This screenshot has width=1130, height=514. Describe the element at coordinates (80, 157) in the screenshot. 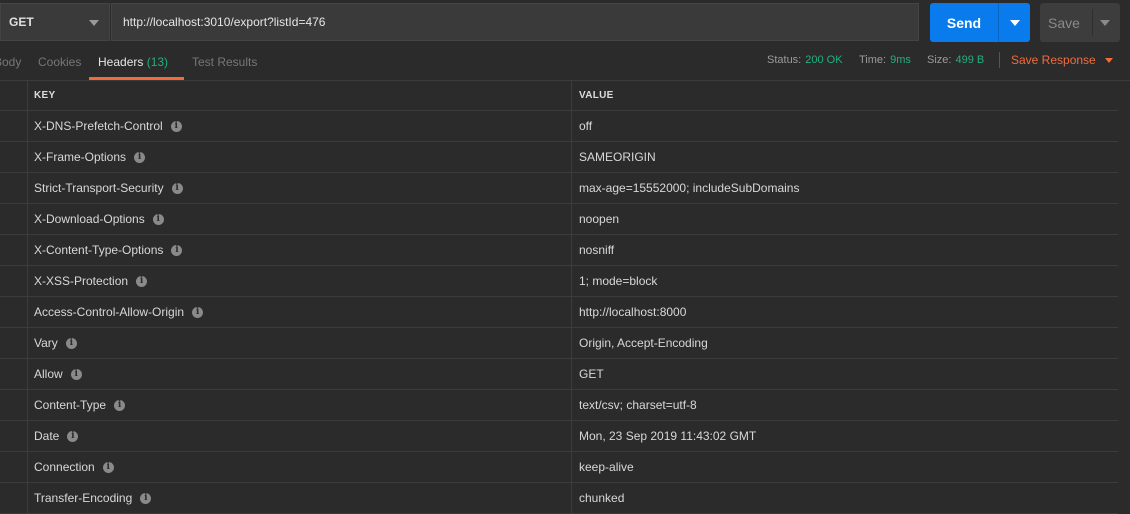

I see `header-key: X-Frame-Options` at that location.